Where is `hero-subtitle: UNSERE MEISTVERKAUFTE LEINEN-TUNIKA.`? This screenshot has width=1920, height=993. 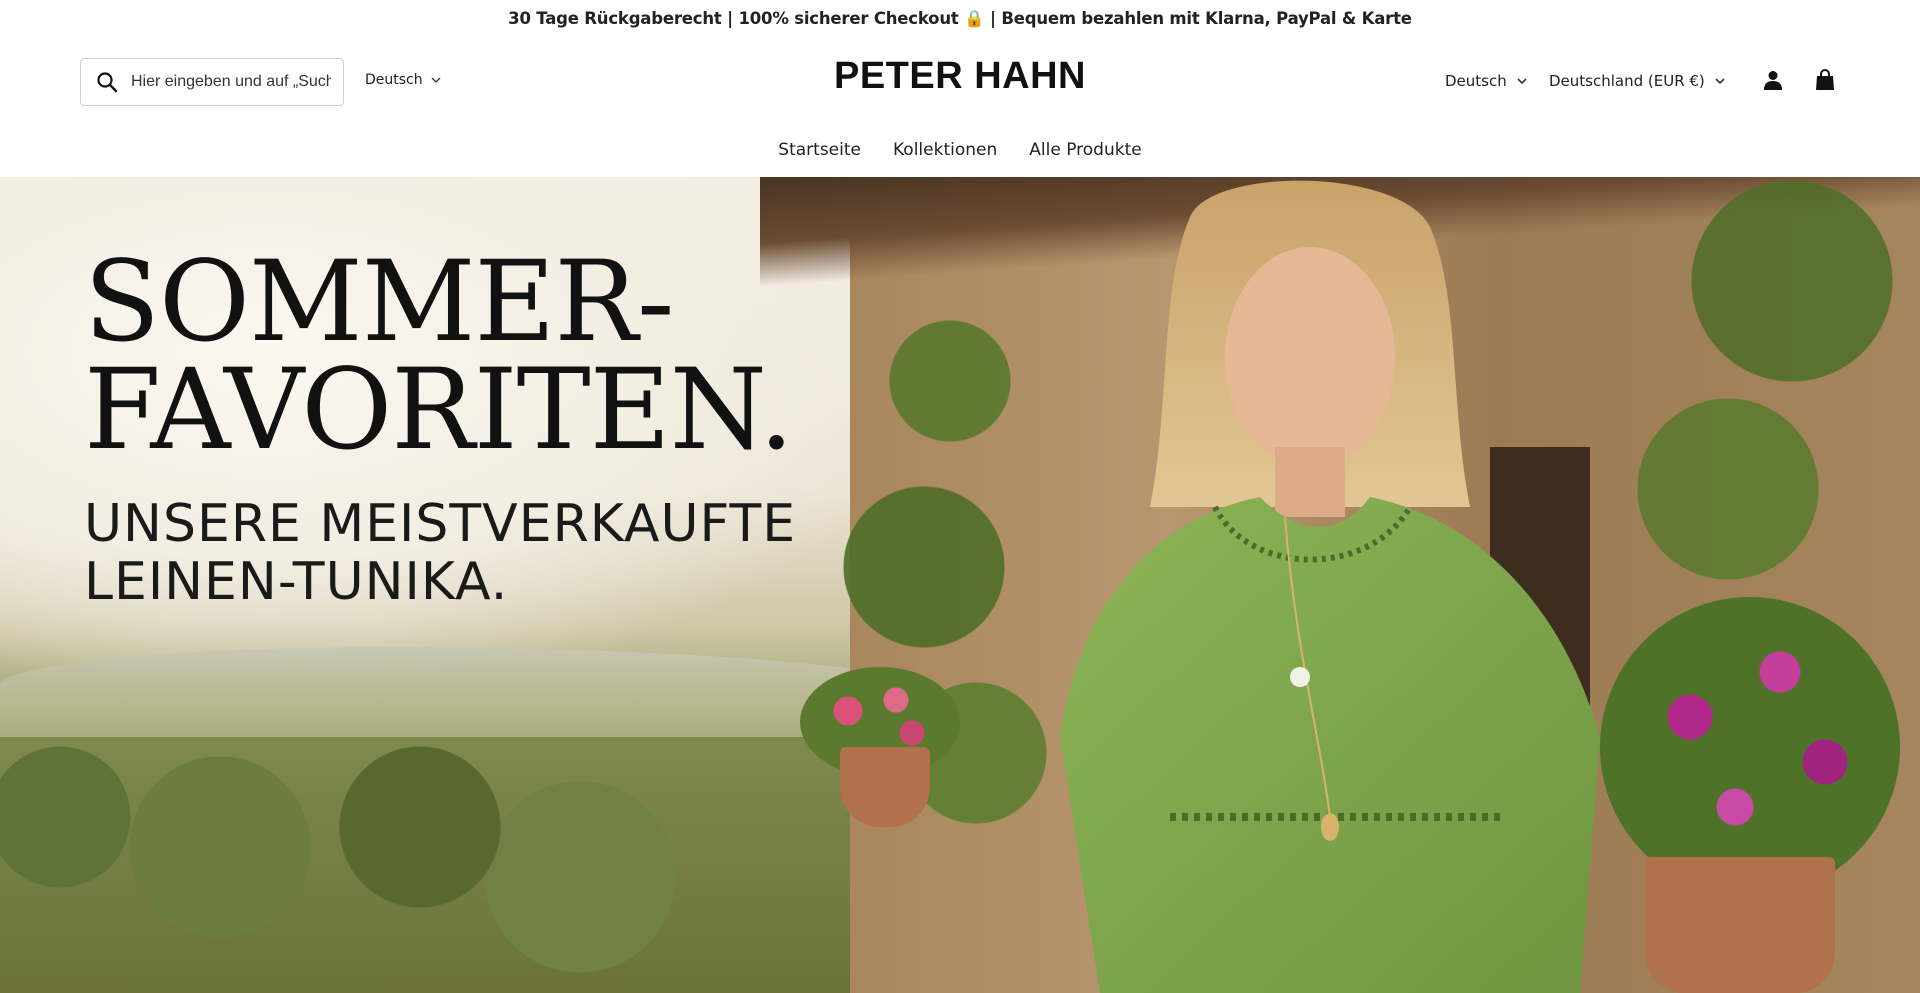 hero-subtitle: UNSERE MEISTVERKAUFTE LEINEN-TUNIKA. is located at coordinates (440, 553).